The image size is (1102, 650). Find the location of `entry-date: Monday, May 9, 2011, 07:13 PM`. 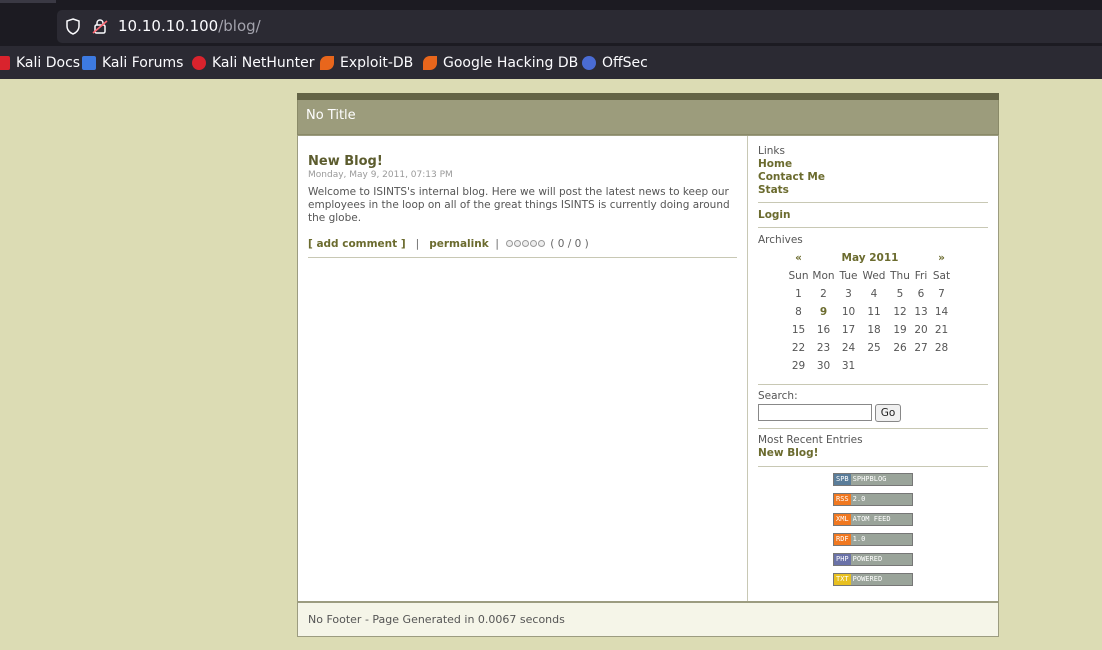

entry-date: Monday, May 9, 2011, 07:13 PM is located at coordinates (380, 175).